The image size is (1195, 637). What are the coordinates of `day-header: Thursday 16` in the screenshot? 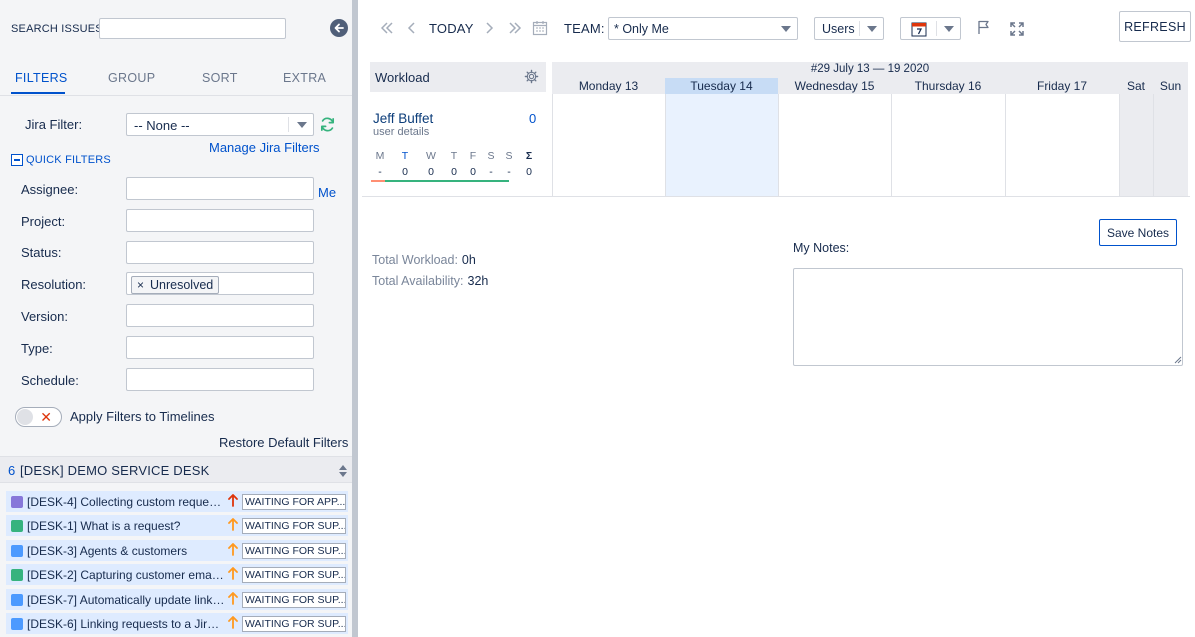 It's located at (948, 86).